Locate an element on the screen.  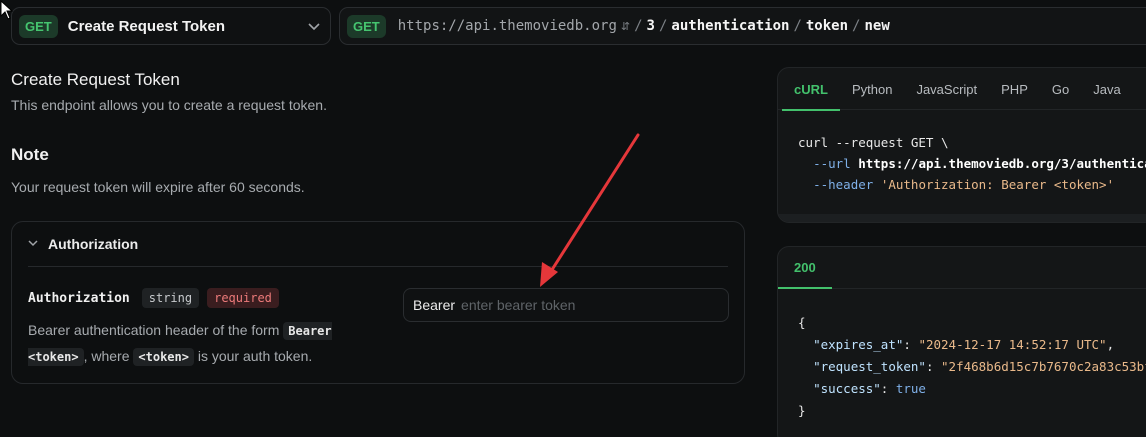
json-key: "request_token" is located at coordinates (869, 366).